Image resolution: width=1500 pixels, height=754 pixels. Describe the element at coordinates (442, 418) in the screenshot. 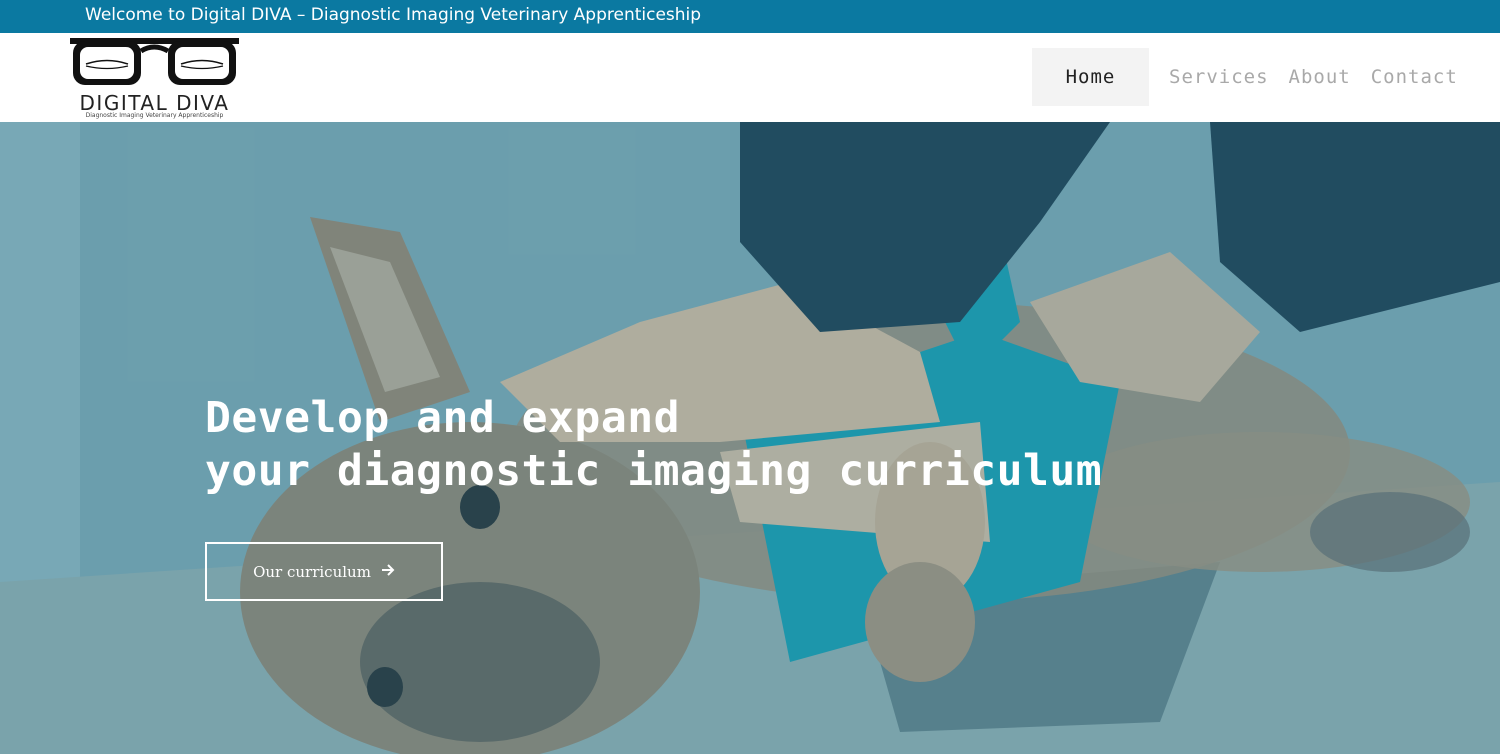

I see `hero-headline-line1: Develop and expand` at that location.